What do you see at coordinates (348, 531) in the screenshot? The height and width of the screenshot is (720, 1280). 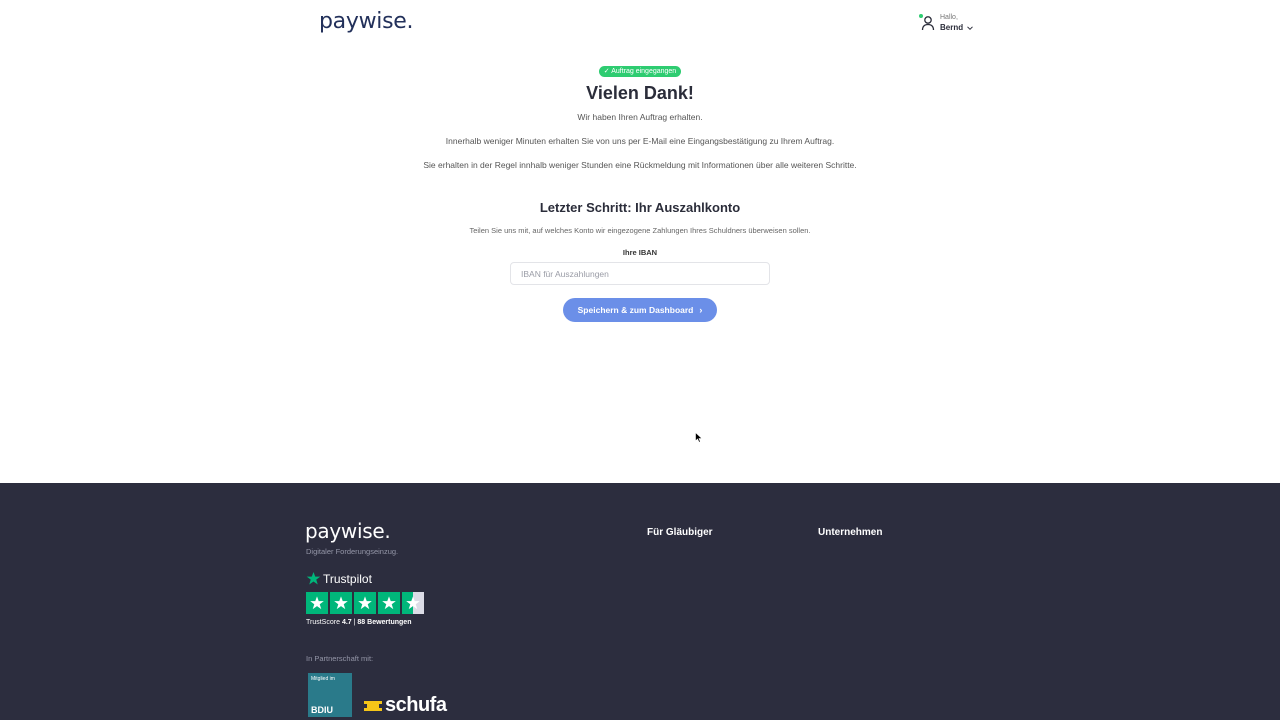 I see `footer-paywise-logo: paywise.` at bounding box center [348, 531].